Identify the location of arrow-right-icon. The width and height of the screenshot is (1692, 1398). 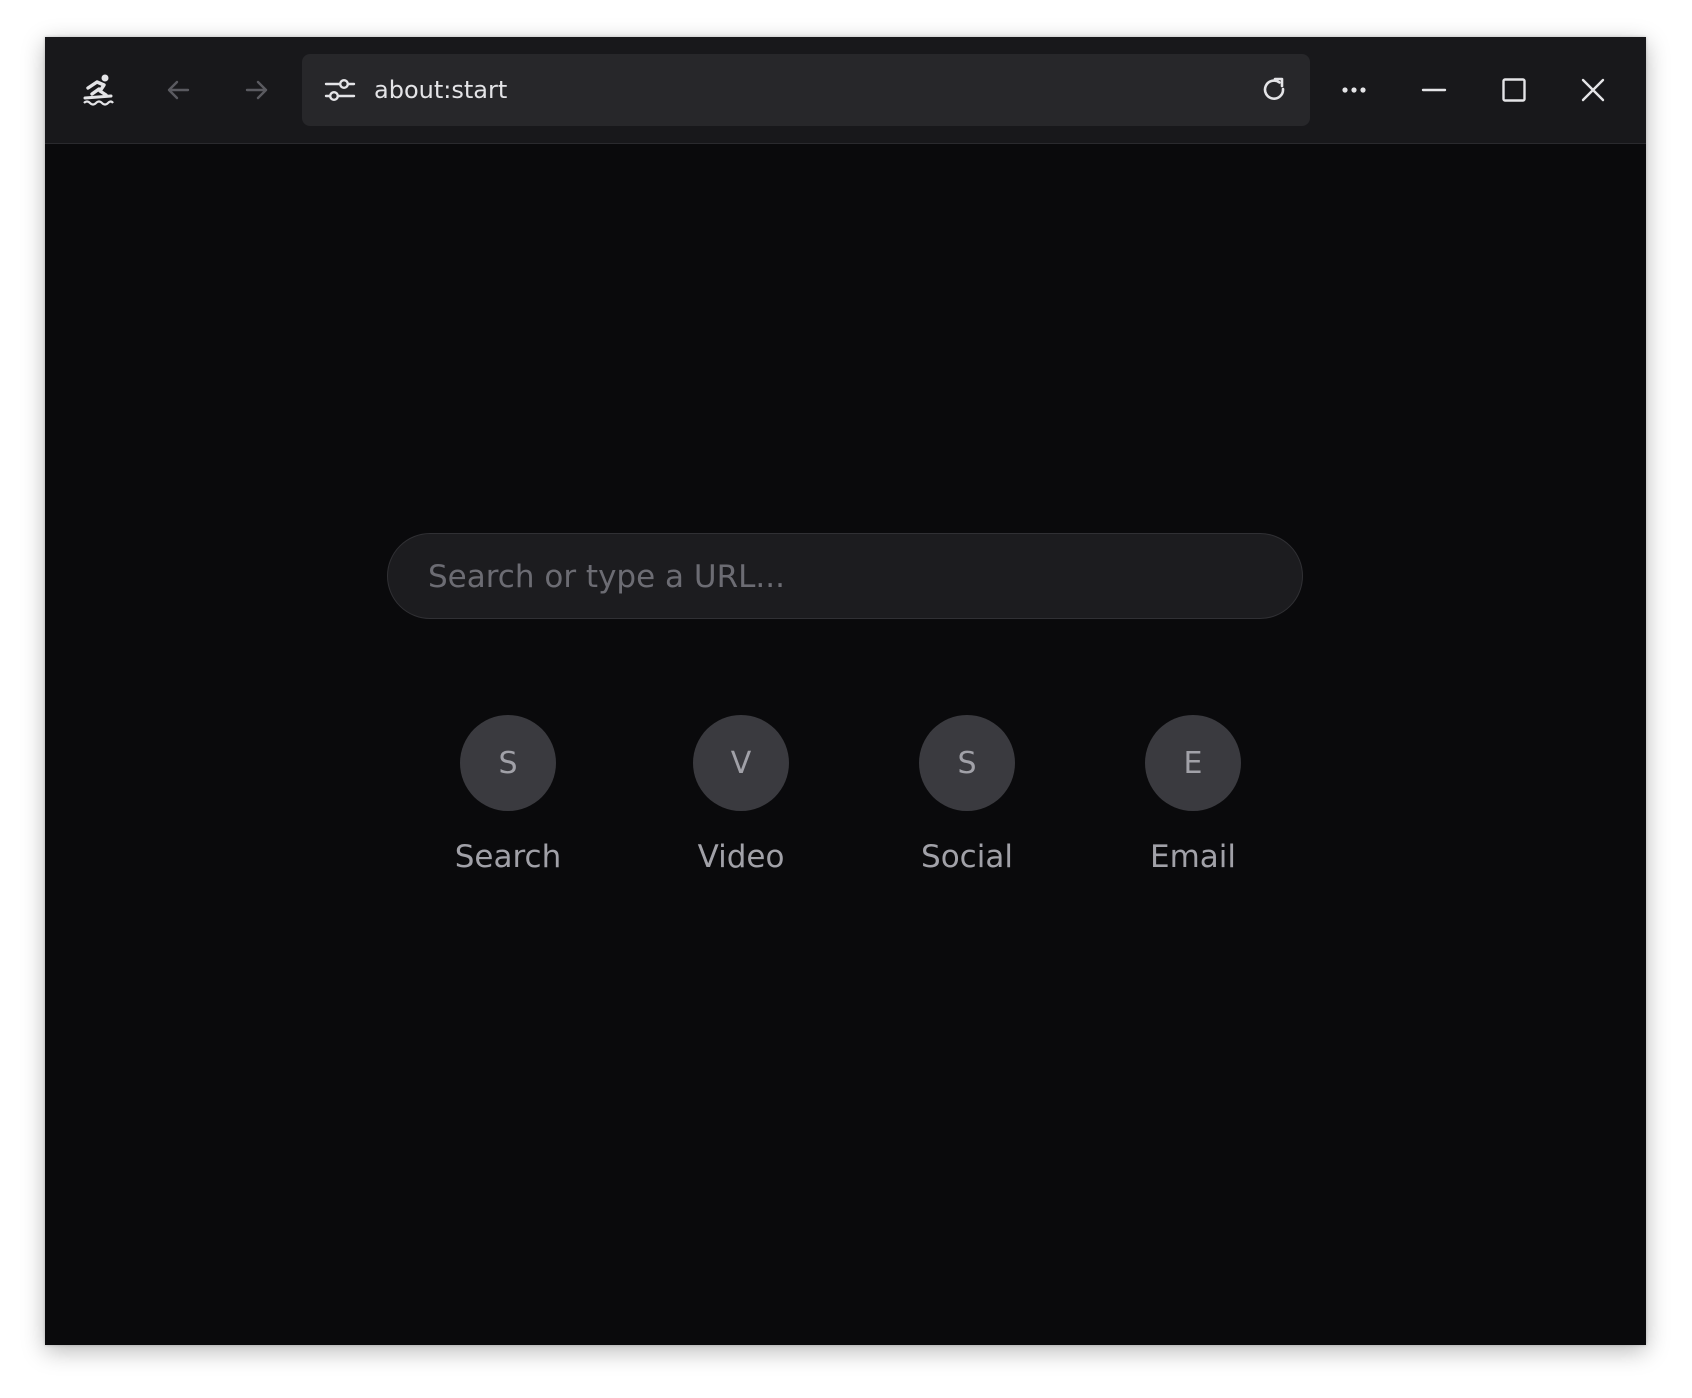
(256, 90).